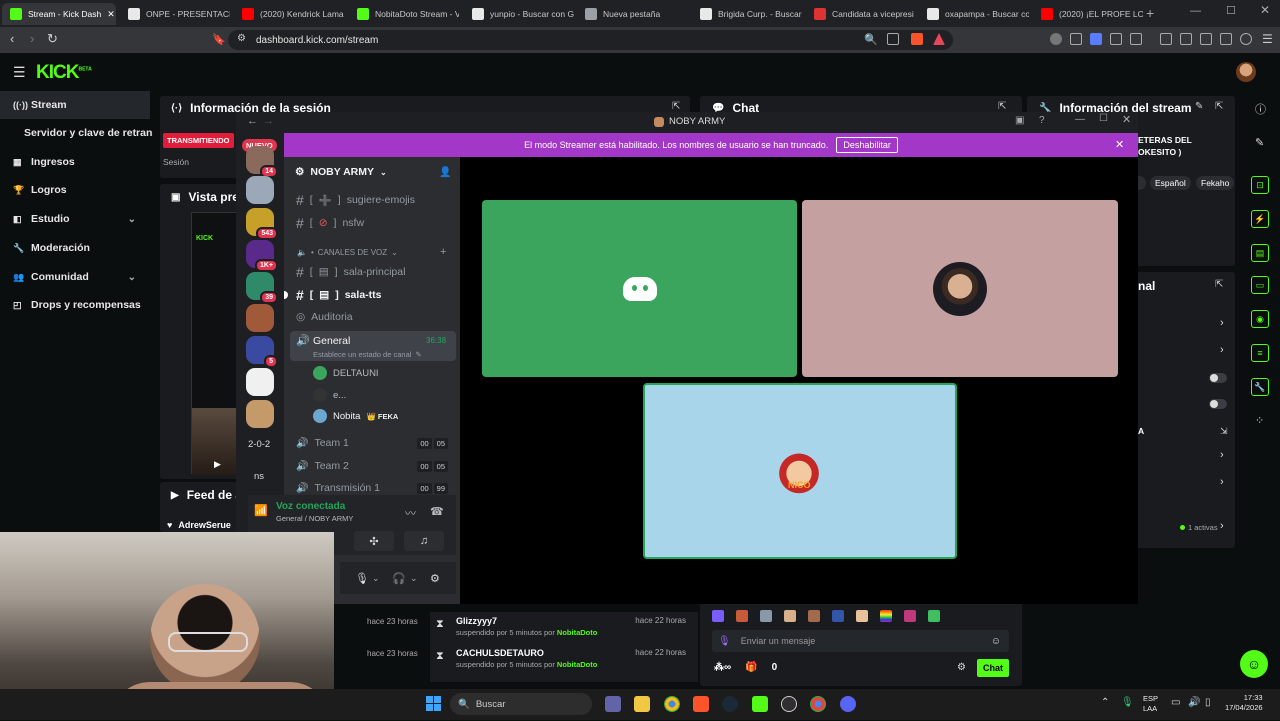 The width and height of the screenshot is (1280, 721). What do you see at coordinates (437, 511) in the screenshot?
I see `disconnect-icon: ☎` at bounding box center [437, 511].